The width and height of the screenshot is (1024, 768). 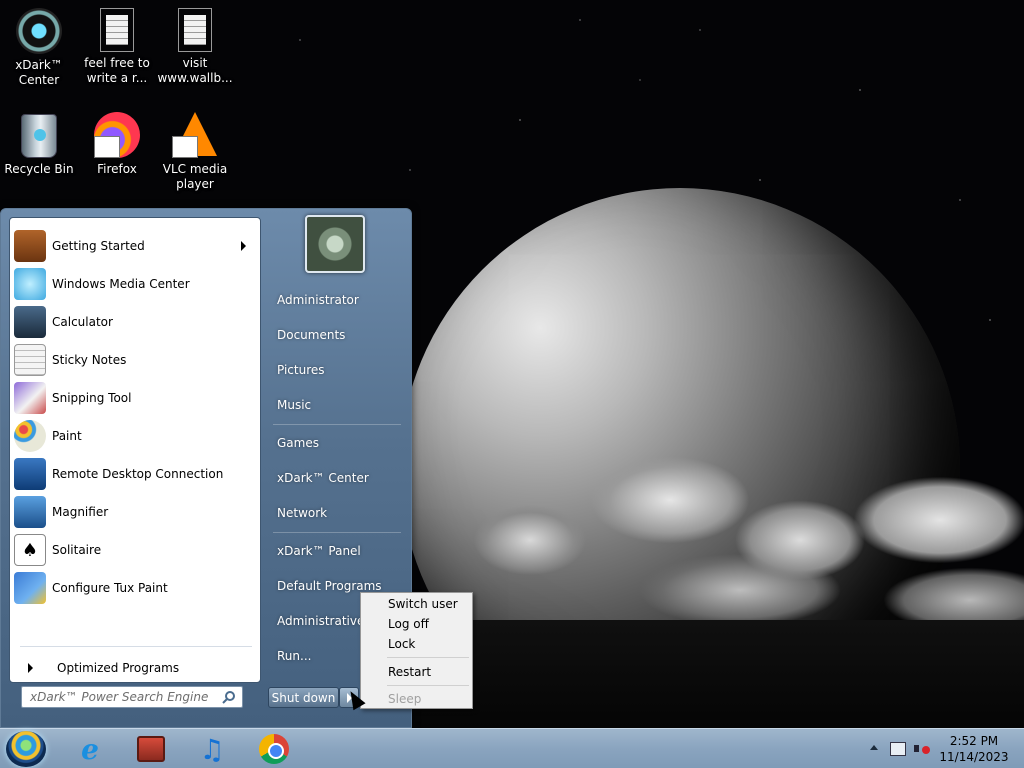 What do you see at coordinates (80, 512) in the screenshot?
I see `program-label: Magnifier` at bounding box center [80, 512].